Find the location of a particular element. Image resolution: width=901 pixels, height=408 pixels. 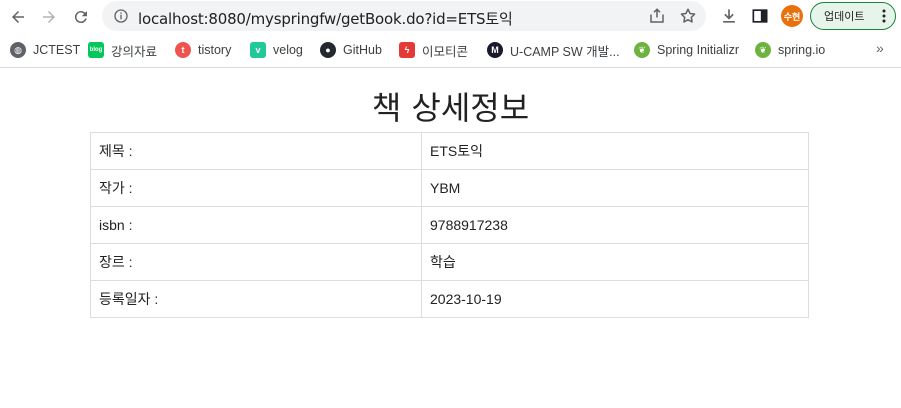

share-icon is located at coordinates (657, 16).